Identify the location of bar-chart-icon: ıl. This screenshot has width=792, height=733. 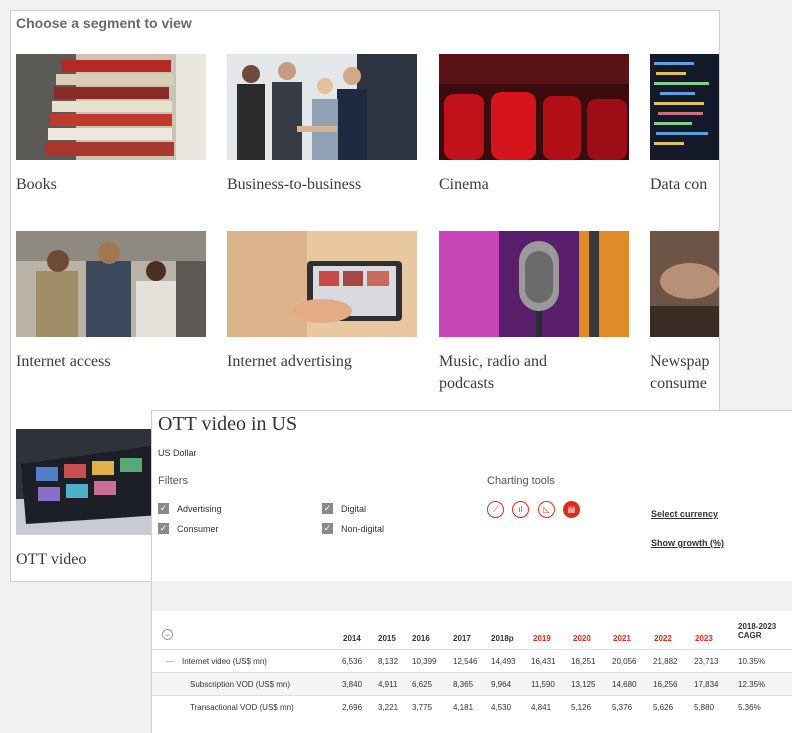
(520, 509).